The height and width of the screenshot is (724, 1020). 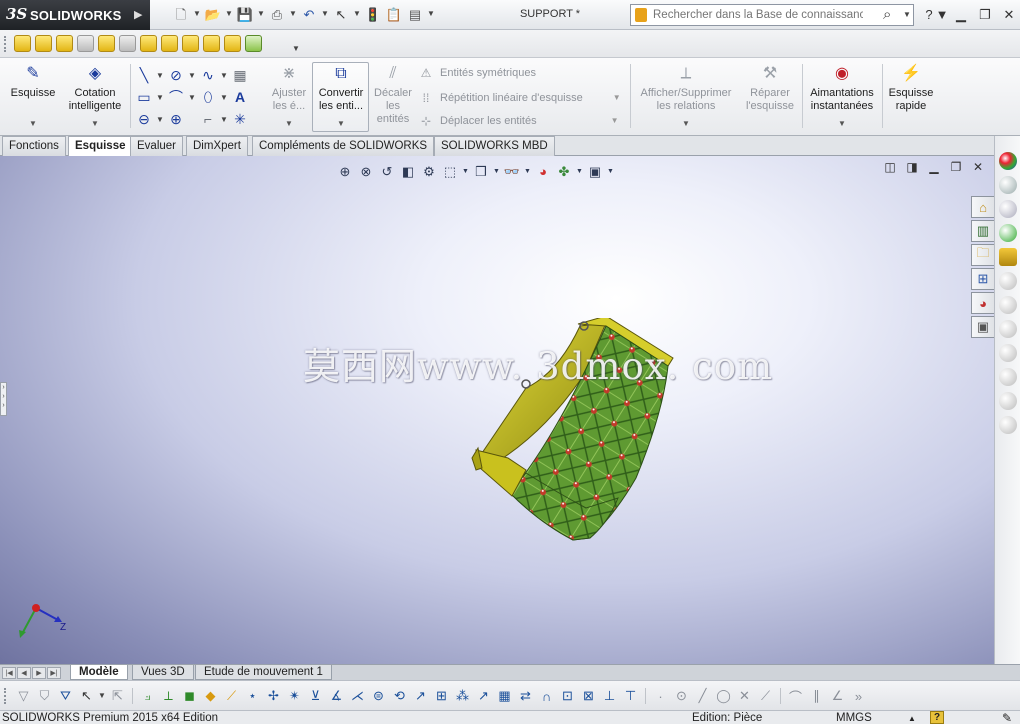 What do you see at coordinates (564, 171) in the screenshot?
I see `apply-scene-icon: ✤` at bounding box center [564, 171].